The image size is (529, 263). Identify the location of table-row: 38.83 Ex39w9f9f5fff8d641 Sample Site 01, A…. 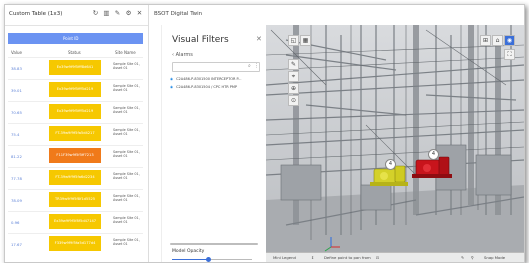
(76, 68).